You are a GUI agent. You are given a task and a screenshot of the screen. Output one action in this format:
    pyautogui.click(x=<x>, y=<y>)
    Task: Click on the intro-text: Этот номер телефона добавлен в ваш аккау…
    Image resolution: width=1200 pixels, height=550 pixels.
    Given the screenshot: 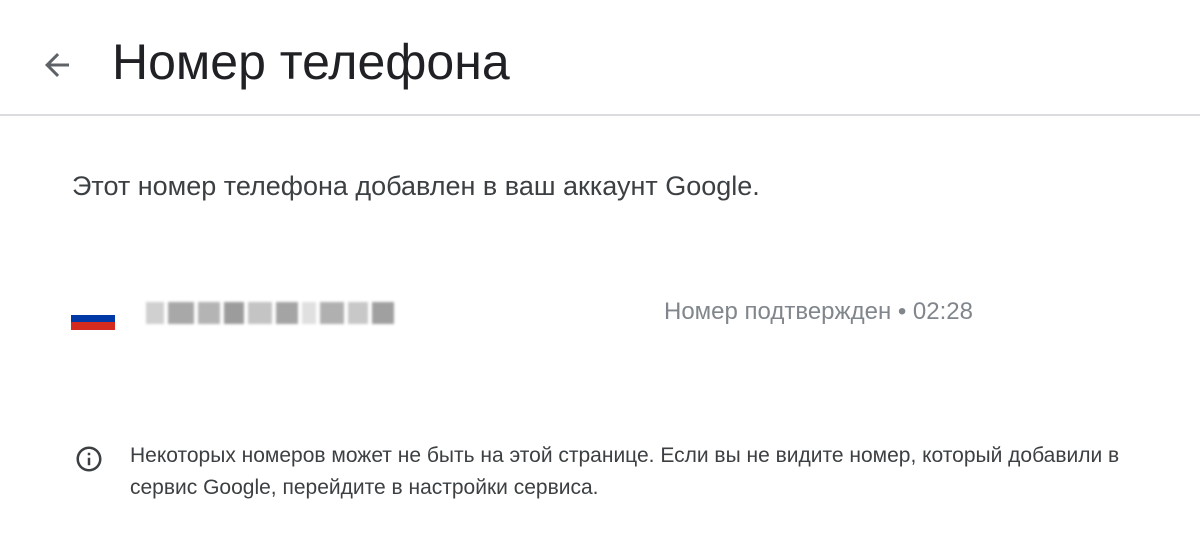 What is the action you would take?
    pyautogui.click(x=416, y=186)
    